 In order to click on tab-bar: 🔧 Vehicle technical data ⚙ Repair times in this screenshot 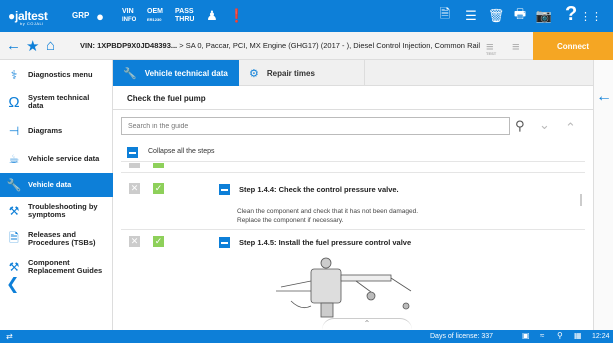, I will do `click(353, 73)`.